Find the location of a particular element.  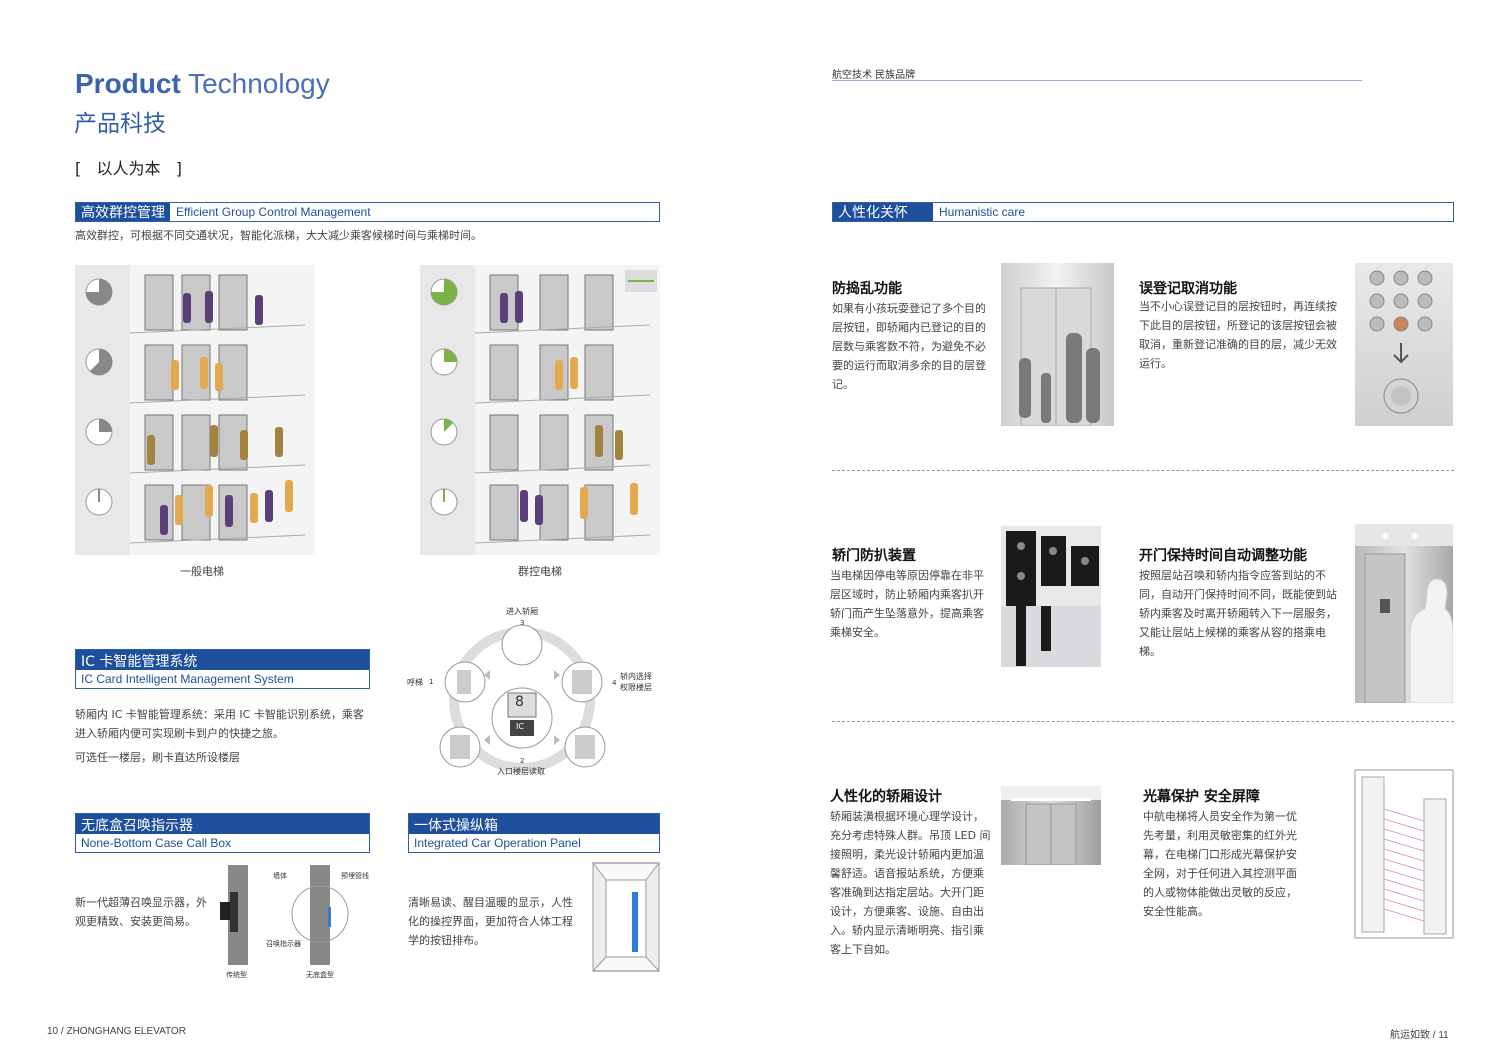

panel-title-en: Integrated Car Operation Panel is located at coordinates (534, 843).